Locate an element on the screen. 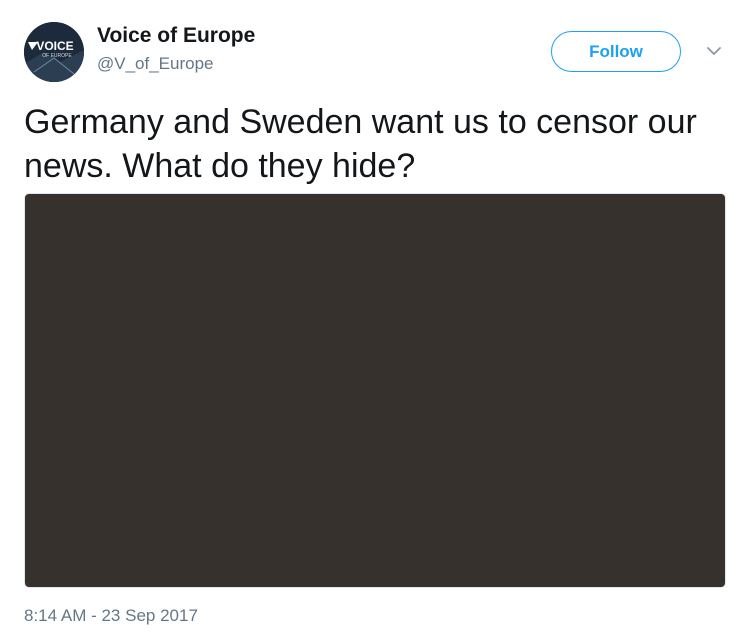 Image resolution: width=754 pixels, height=639 pixels. tweet-timestamp: 8:14 AM - 23 Sep 2017 is located at coordinates (111, 616).